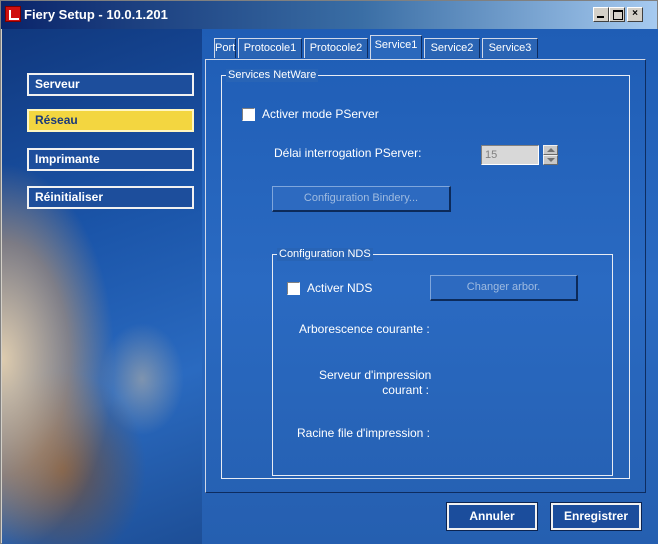 This screenshot has height=544, width=658. Describe the element at coordinates (510, 155) in the screenshot. I see `poll-delay-input: 15` at that location.